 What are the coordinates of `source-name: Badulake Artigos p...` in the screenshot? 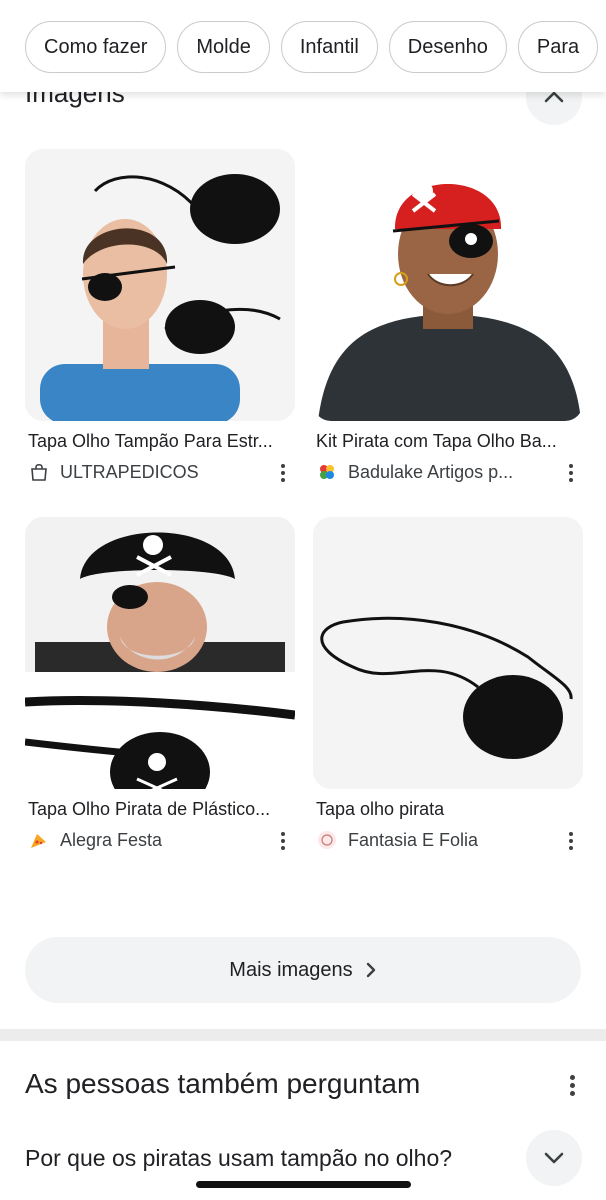 It's located at (431, 471).